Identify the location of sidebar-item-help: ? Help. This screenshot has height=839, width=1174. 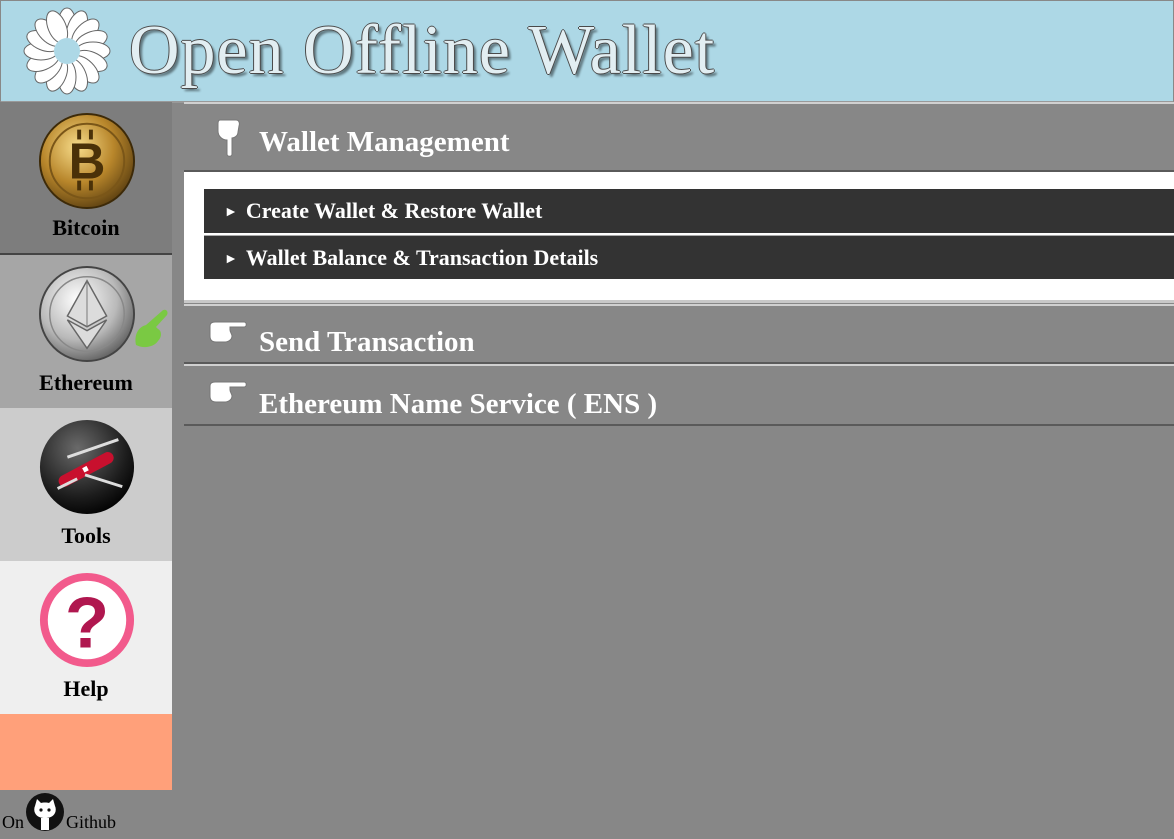
(86, 637).